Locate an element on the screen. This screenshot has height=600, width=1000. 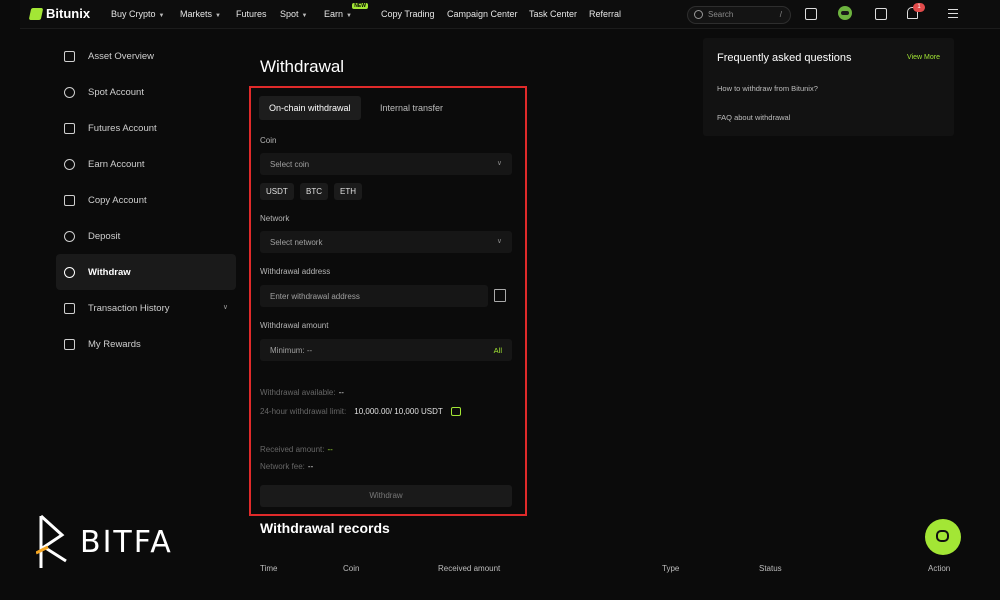
search-icon is located at coordinates (698, 14).